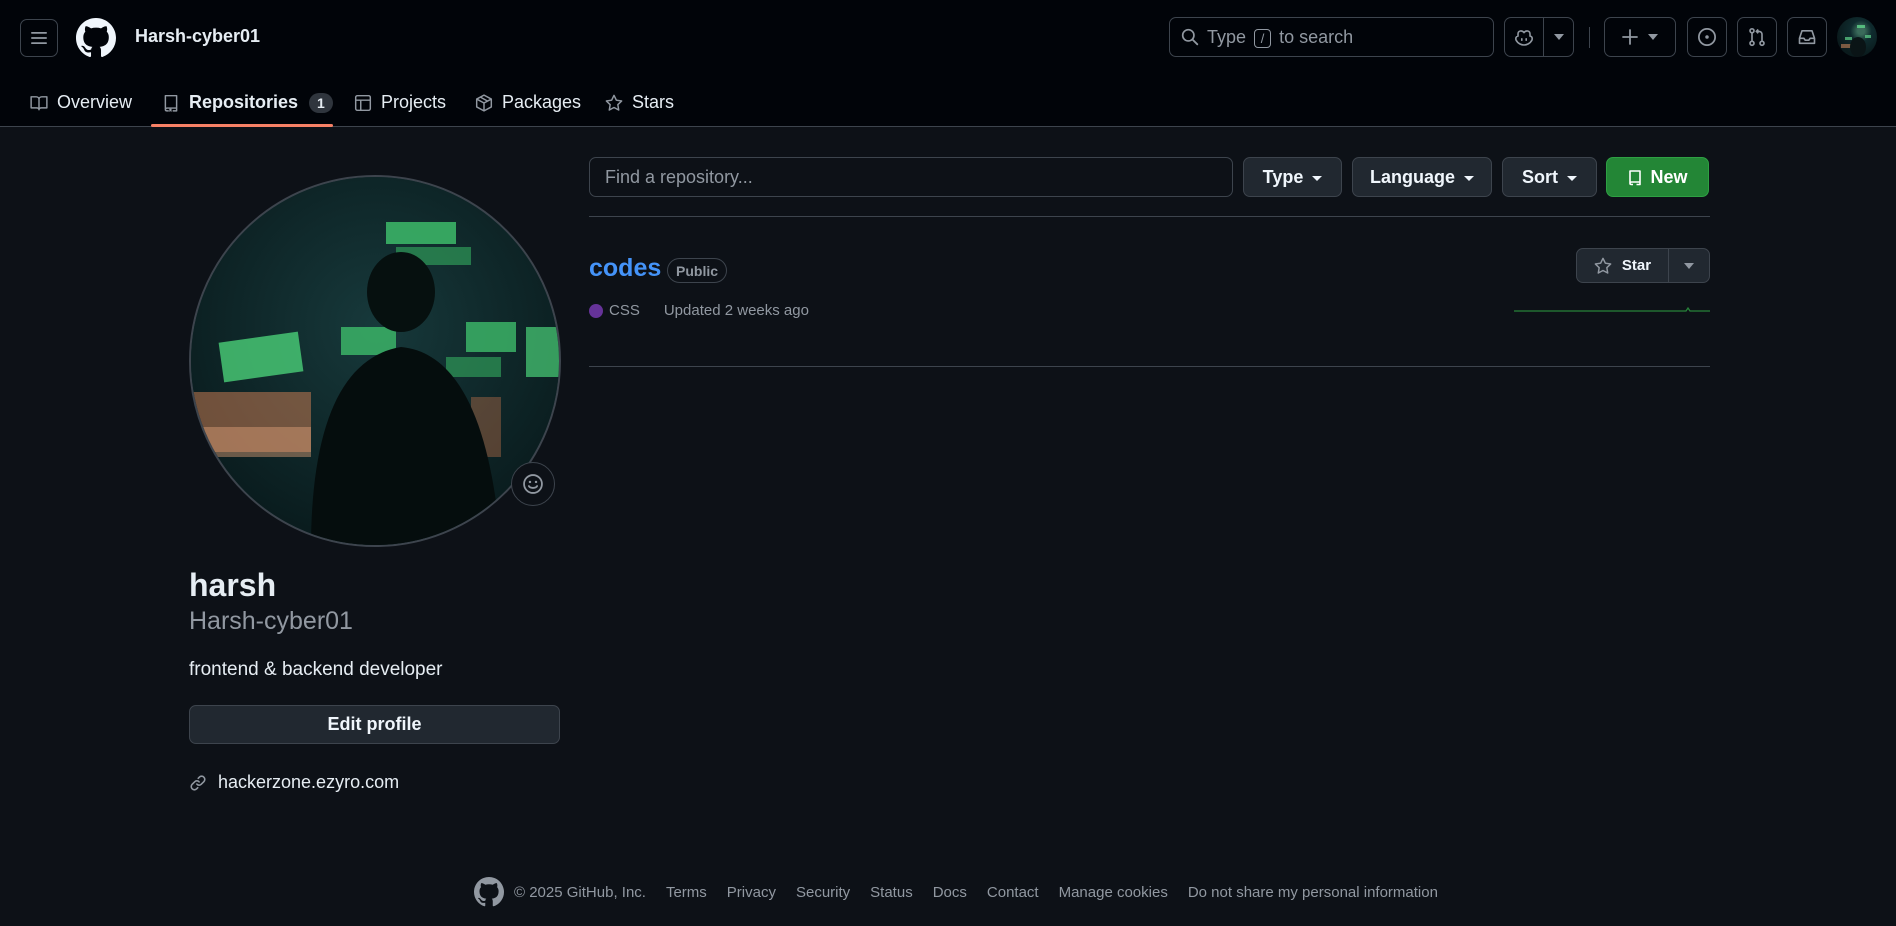 The height and width of the screenshot is (926, 1896). What do you see at coordinates (309, 782) in the screenshot?
I see `profile-website-text: hackerzone.ezyro.com` at bounding box center [309, 782].